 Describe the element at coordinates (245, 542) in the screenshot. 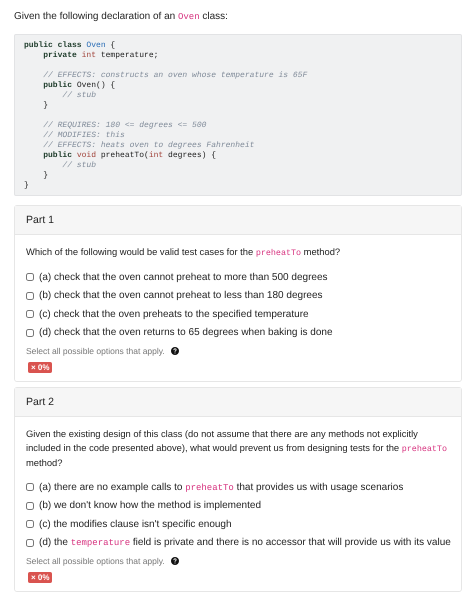

I see `option-label: (d) the temperature field is private and there is no accessor that will provide us with its value` at that location.